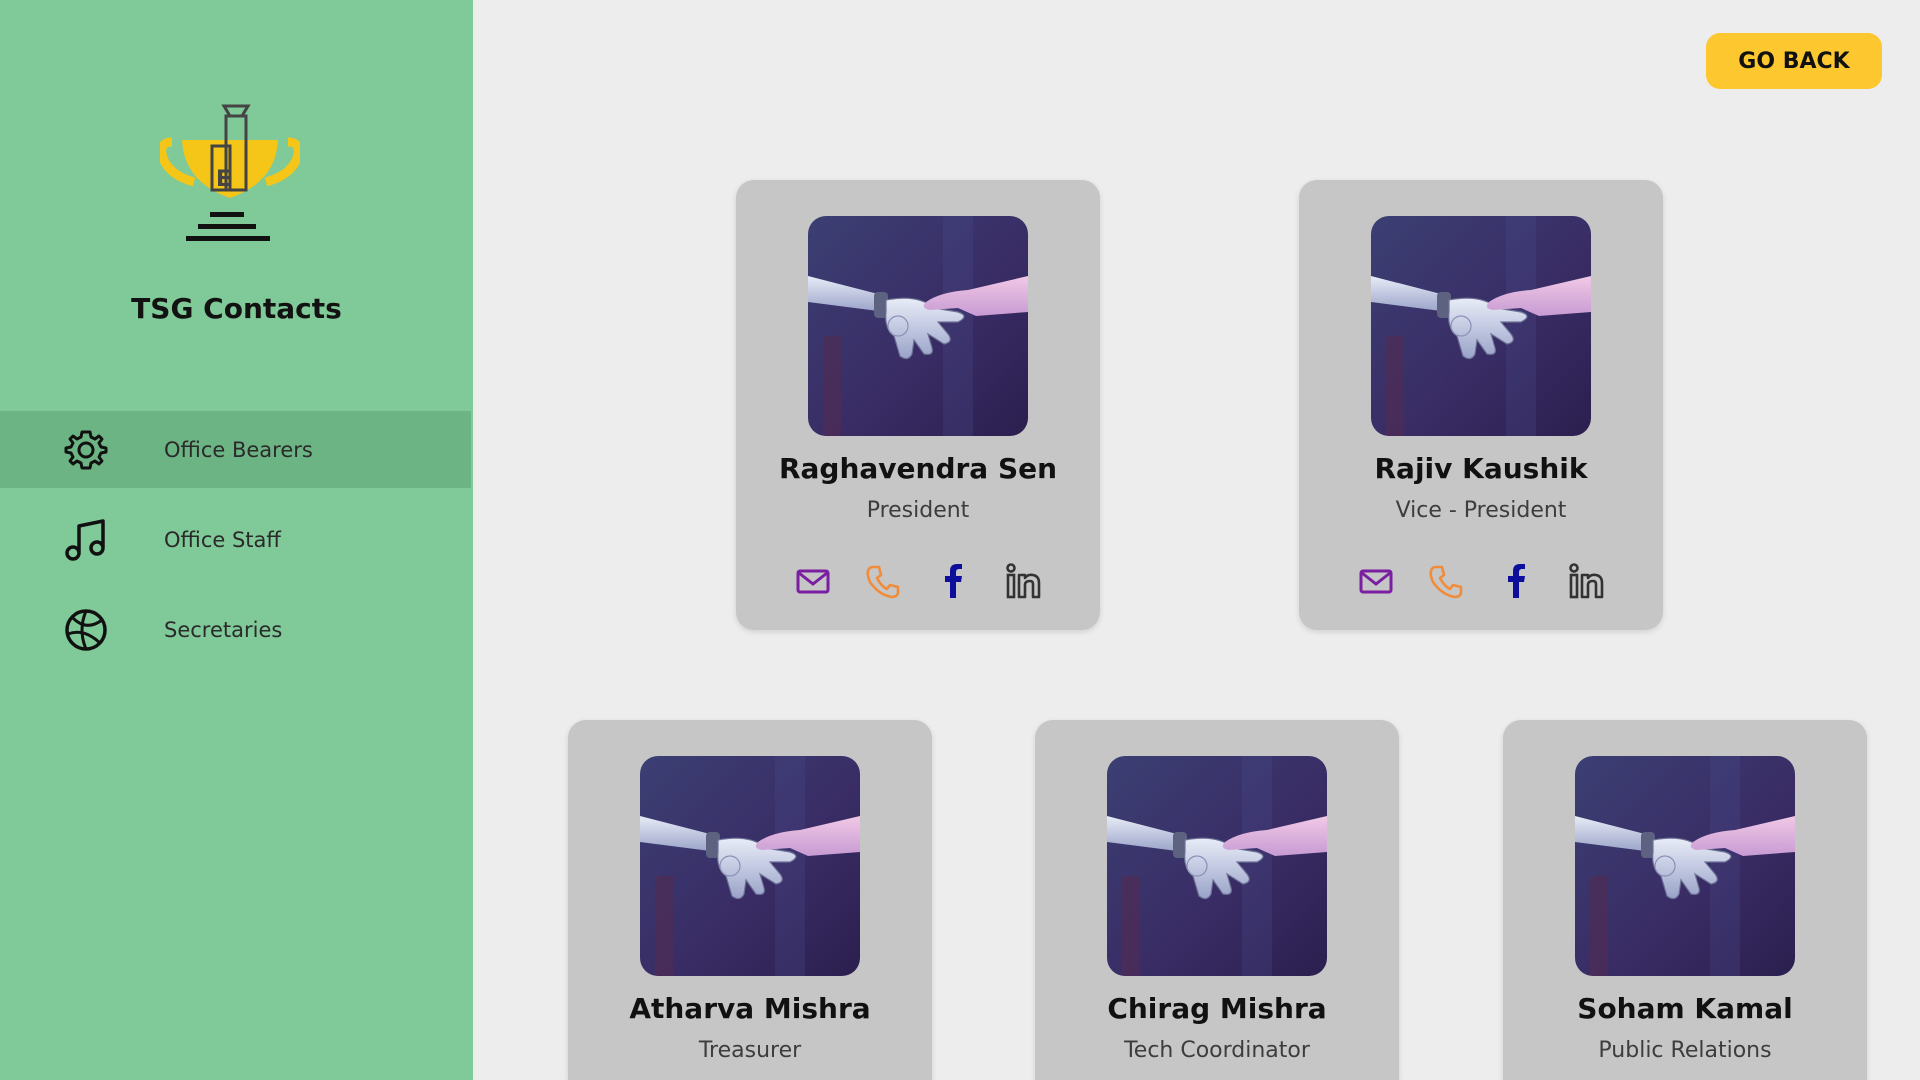 Image resolution: width=1920 pixels, height=1080 pixels. I want to click on go-back-button: GO BACK, so click(1794, 61).